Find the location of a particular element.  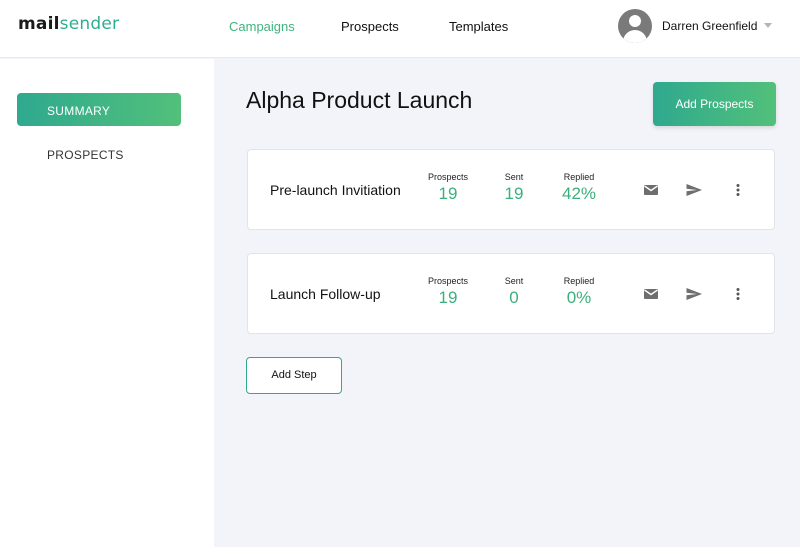

add-step-button: Add Step is located at coordinates (294, 375).